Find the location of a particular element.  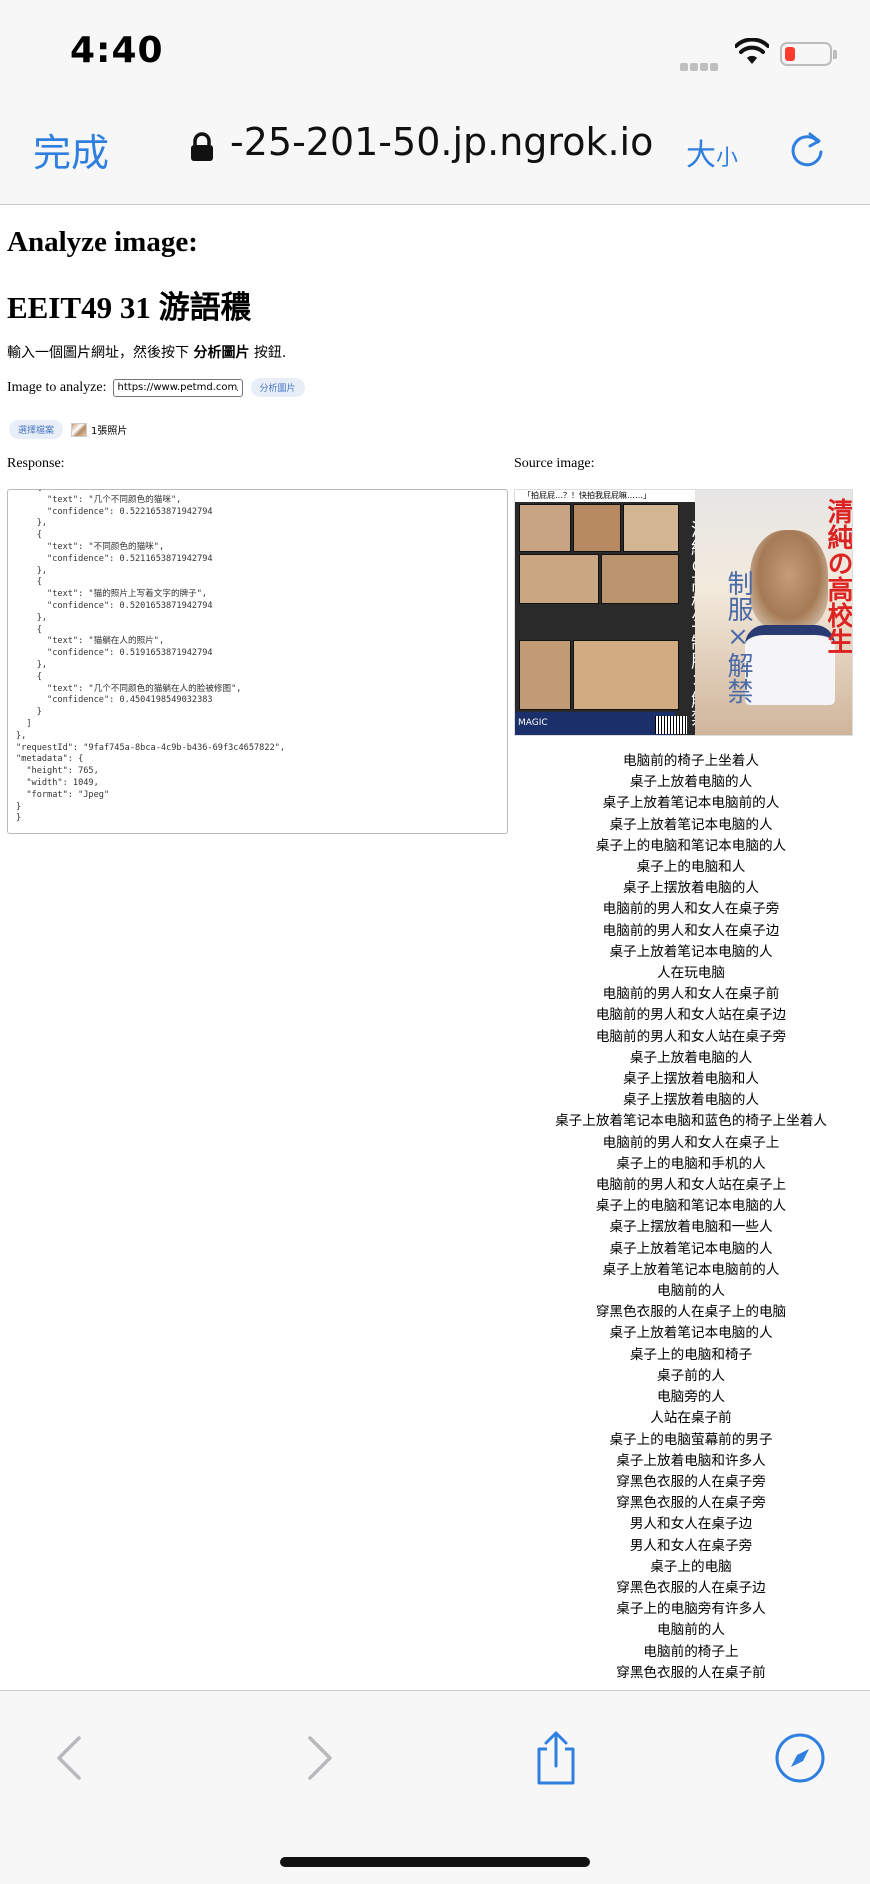

caption-item: 桌子上的电脑旁有许多人 is located at coordinates (691, 1609).